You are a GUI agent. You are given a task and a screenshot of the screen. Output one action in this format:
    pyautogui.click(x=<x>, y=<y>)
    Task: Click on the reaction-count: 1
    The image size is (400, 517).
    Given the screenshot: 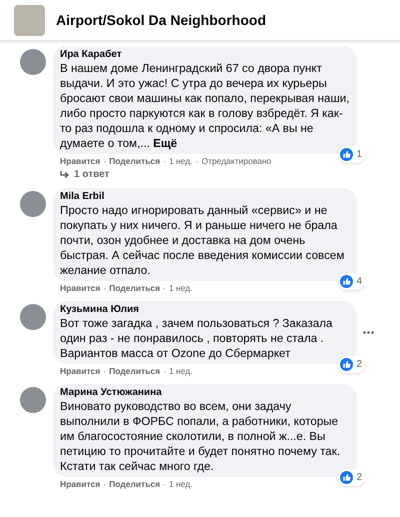 What is the action you would take?
    pyautogui.click(x=351, y=154)
    